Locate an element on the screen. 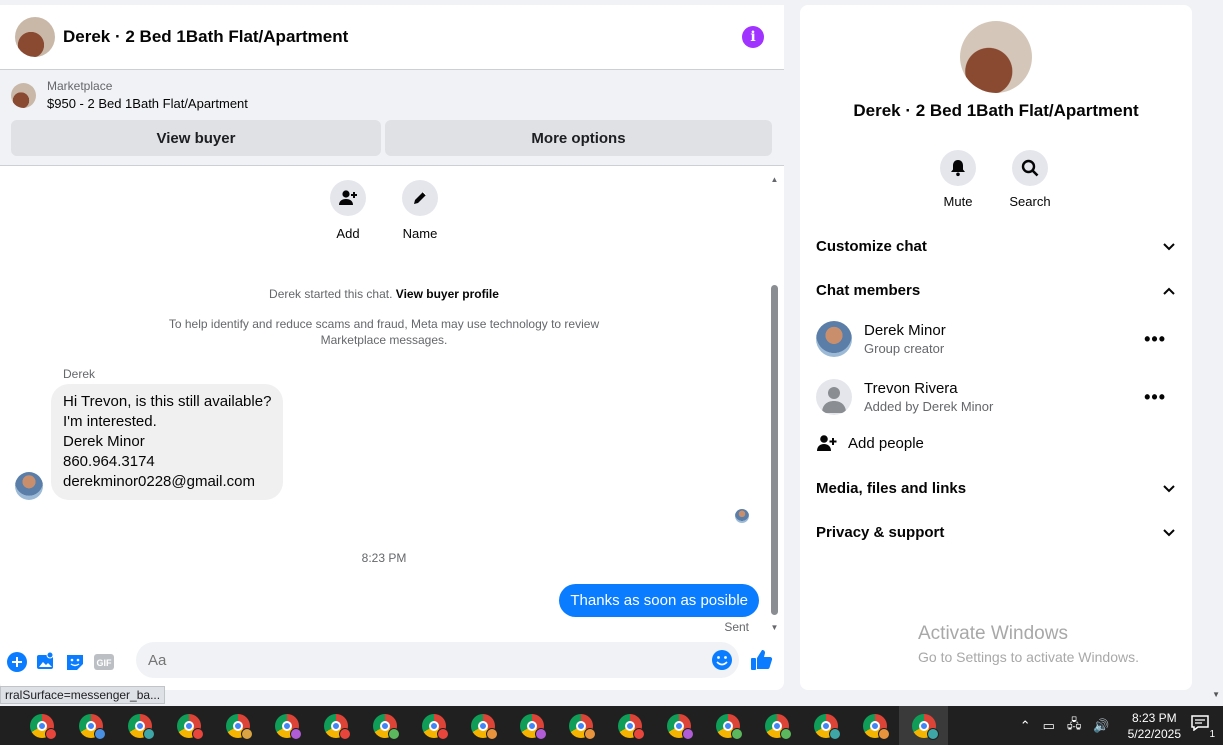 This screenshot has height=745, width=1223. member-avatar is located at coordinates (834, 339).